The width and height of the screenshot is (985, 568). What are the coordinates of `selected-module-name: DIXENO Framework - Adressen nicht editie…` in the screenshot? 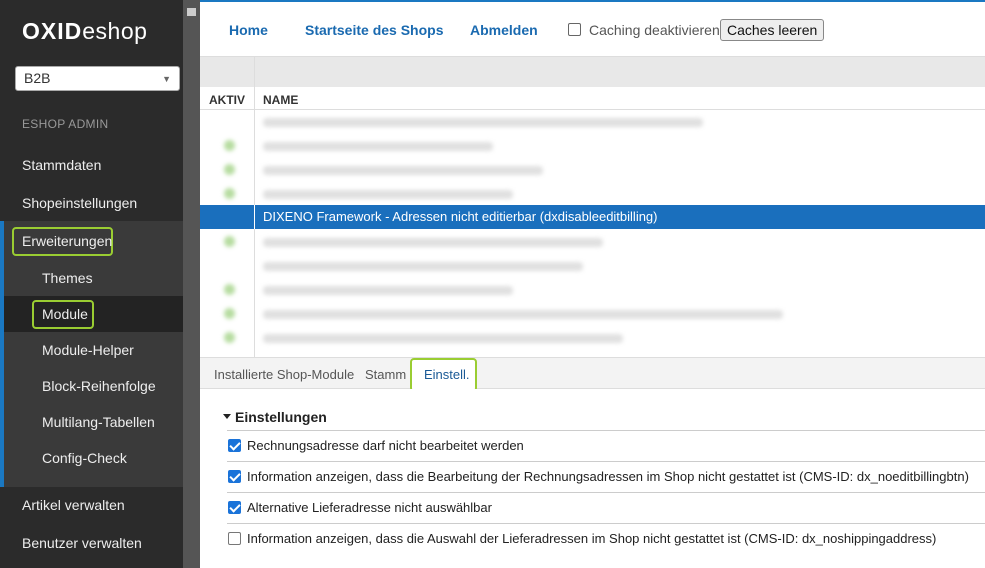 It's located at (460, 216).